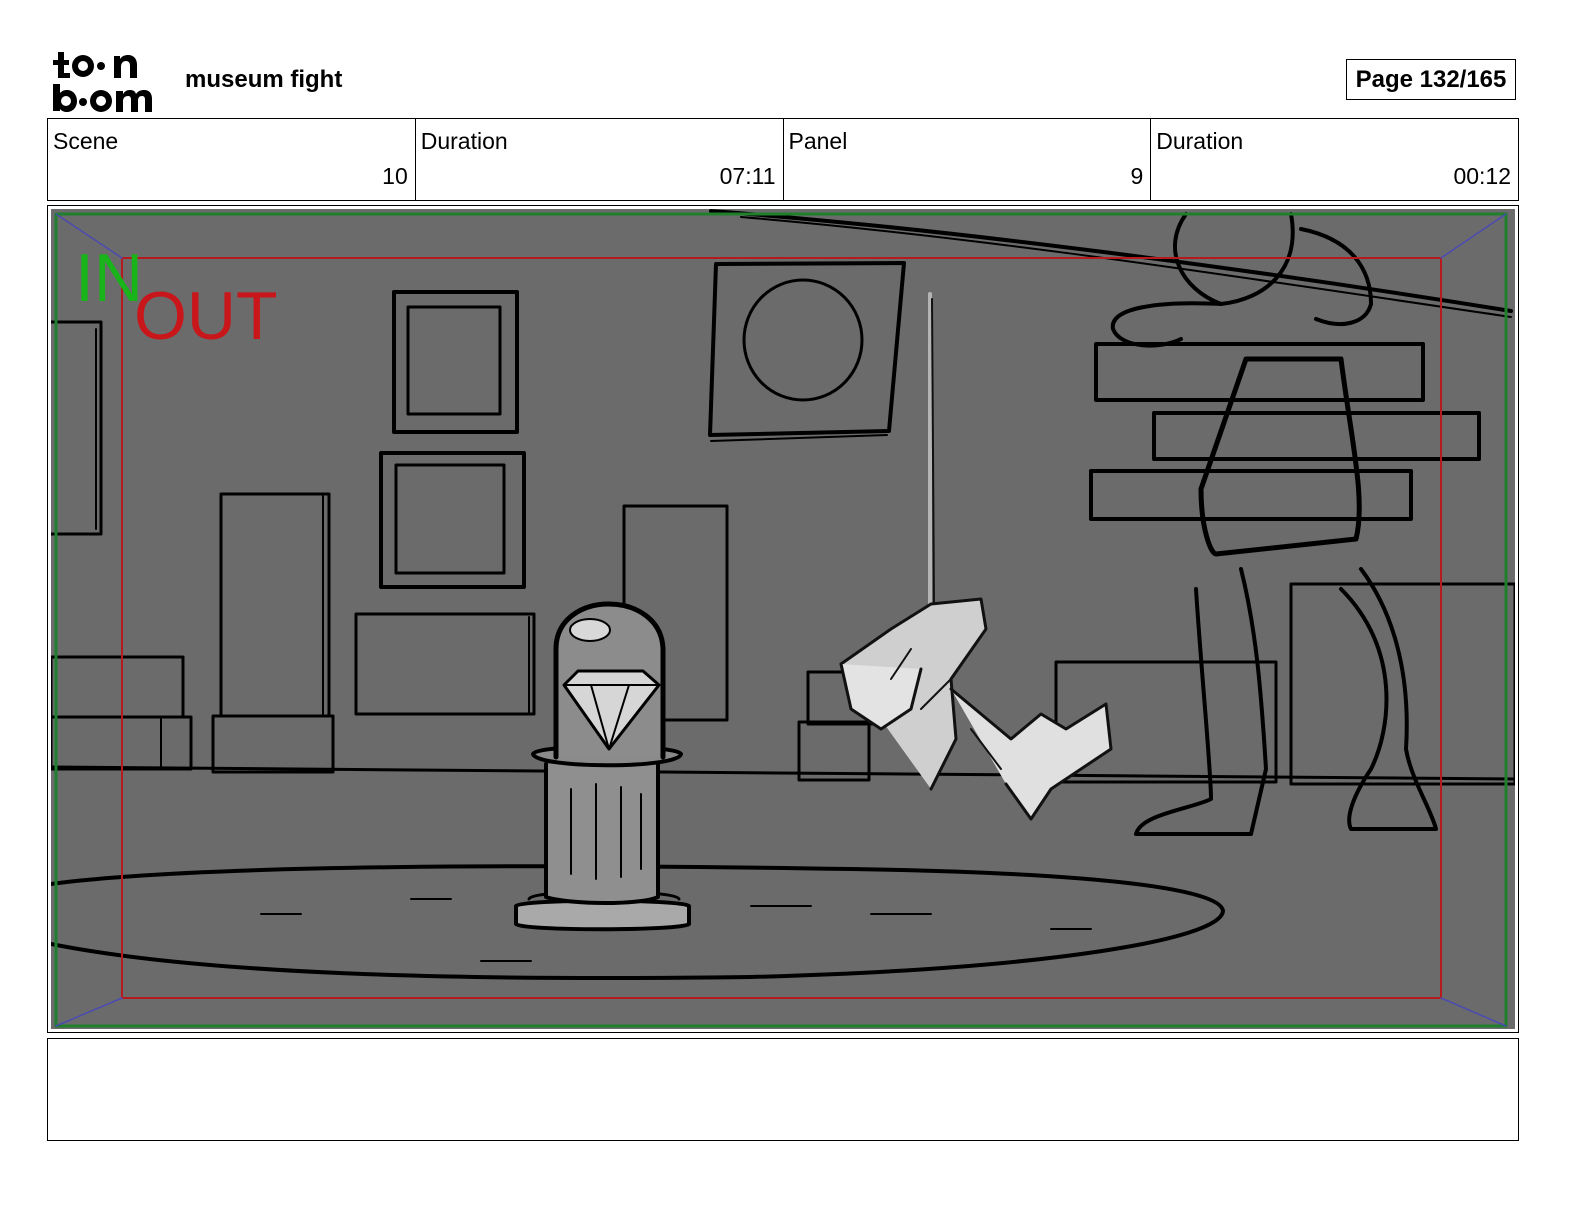 Image resolution: width=1584 pixels, height=1224 pixels. I want to click on scene-duration-cell: Duration 07:11, so click(600, 159).